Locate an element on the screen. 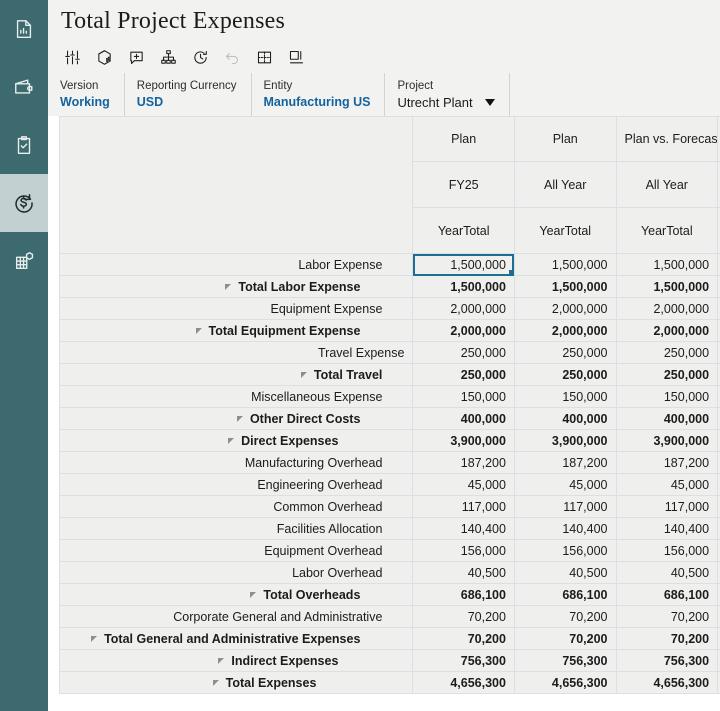 The height and width of the screenshot is (711, 720). pov-entity: Entity Manufacturing US is located at coordinates (325, 94).